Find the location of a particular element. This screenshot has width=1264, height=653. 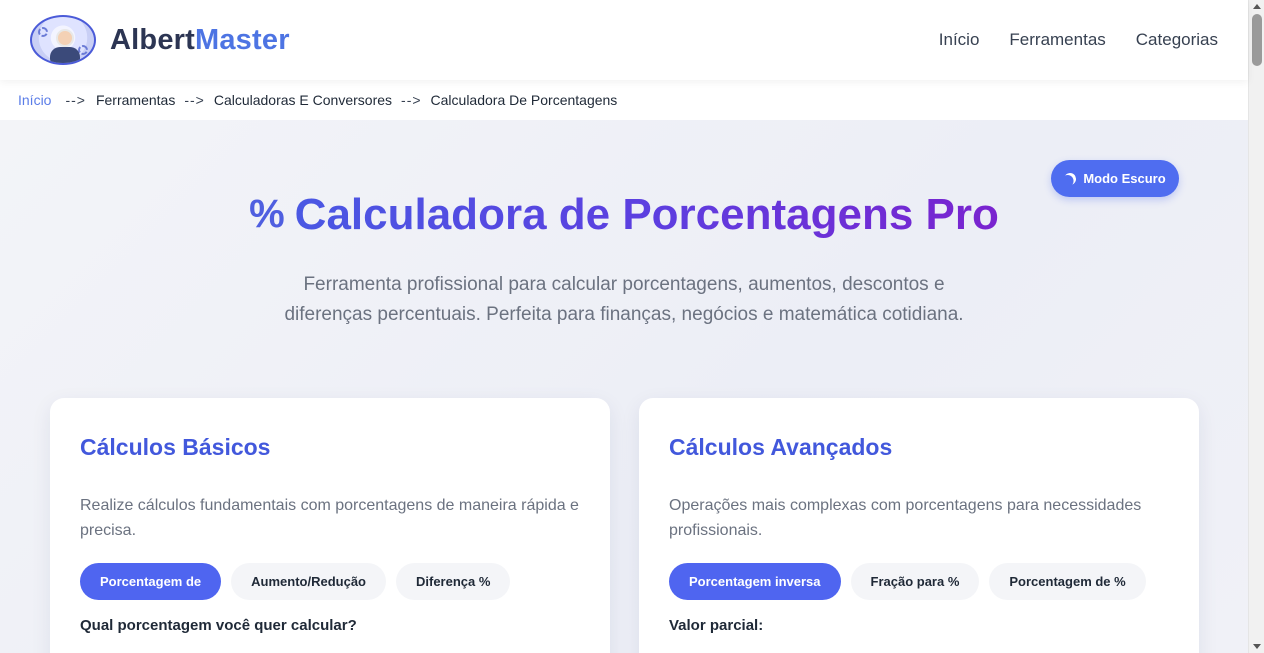

nav-link-ferramentas: Ferramentas is located at coordinates (1057, 40).